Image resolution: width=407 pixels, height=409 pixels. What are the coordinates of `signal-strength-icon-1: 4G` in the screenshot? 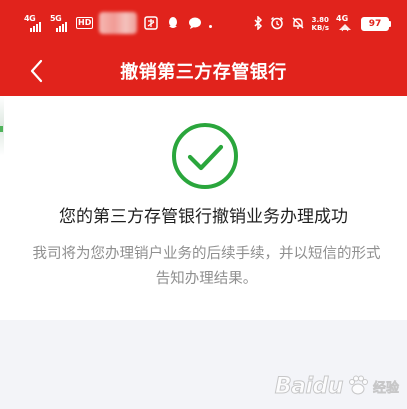 It's located at (34, 23).